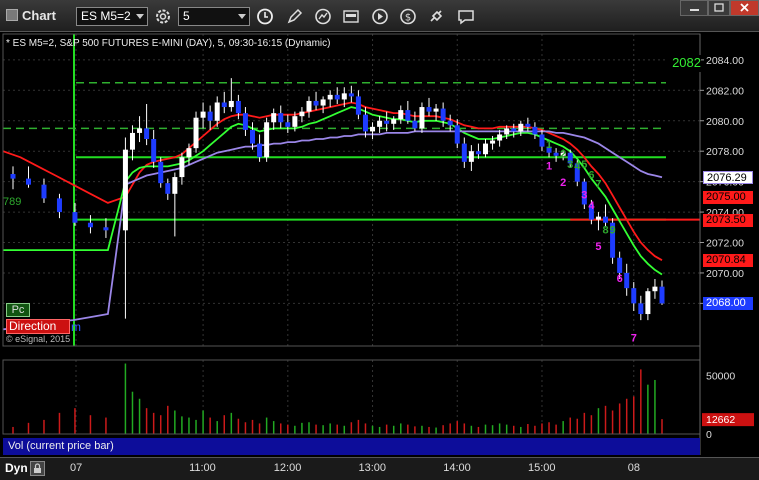  Describe the element at coordinates (728, 261) in the screenshot. I see `price-tag: 2070.84` at that location.